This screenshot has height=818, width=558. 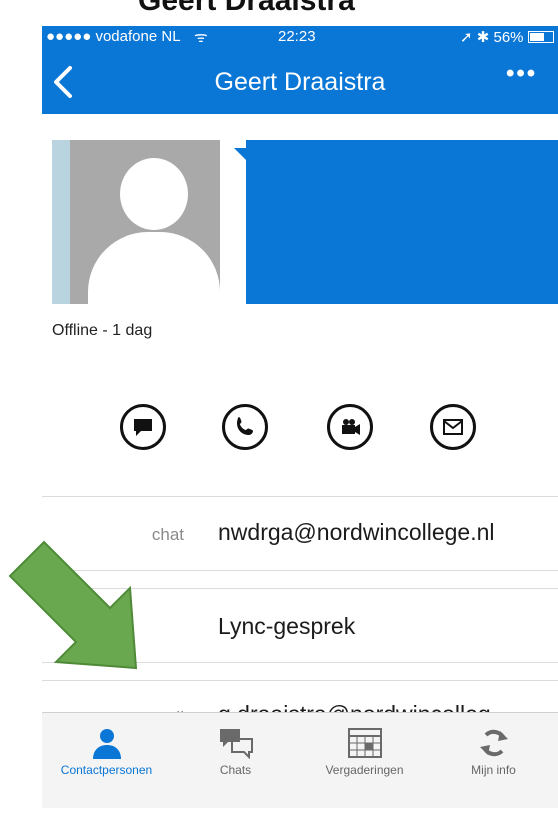 I want to click on avatar, so click(x=136, y=222).